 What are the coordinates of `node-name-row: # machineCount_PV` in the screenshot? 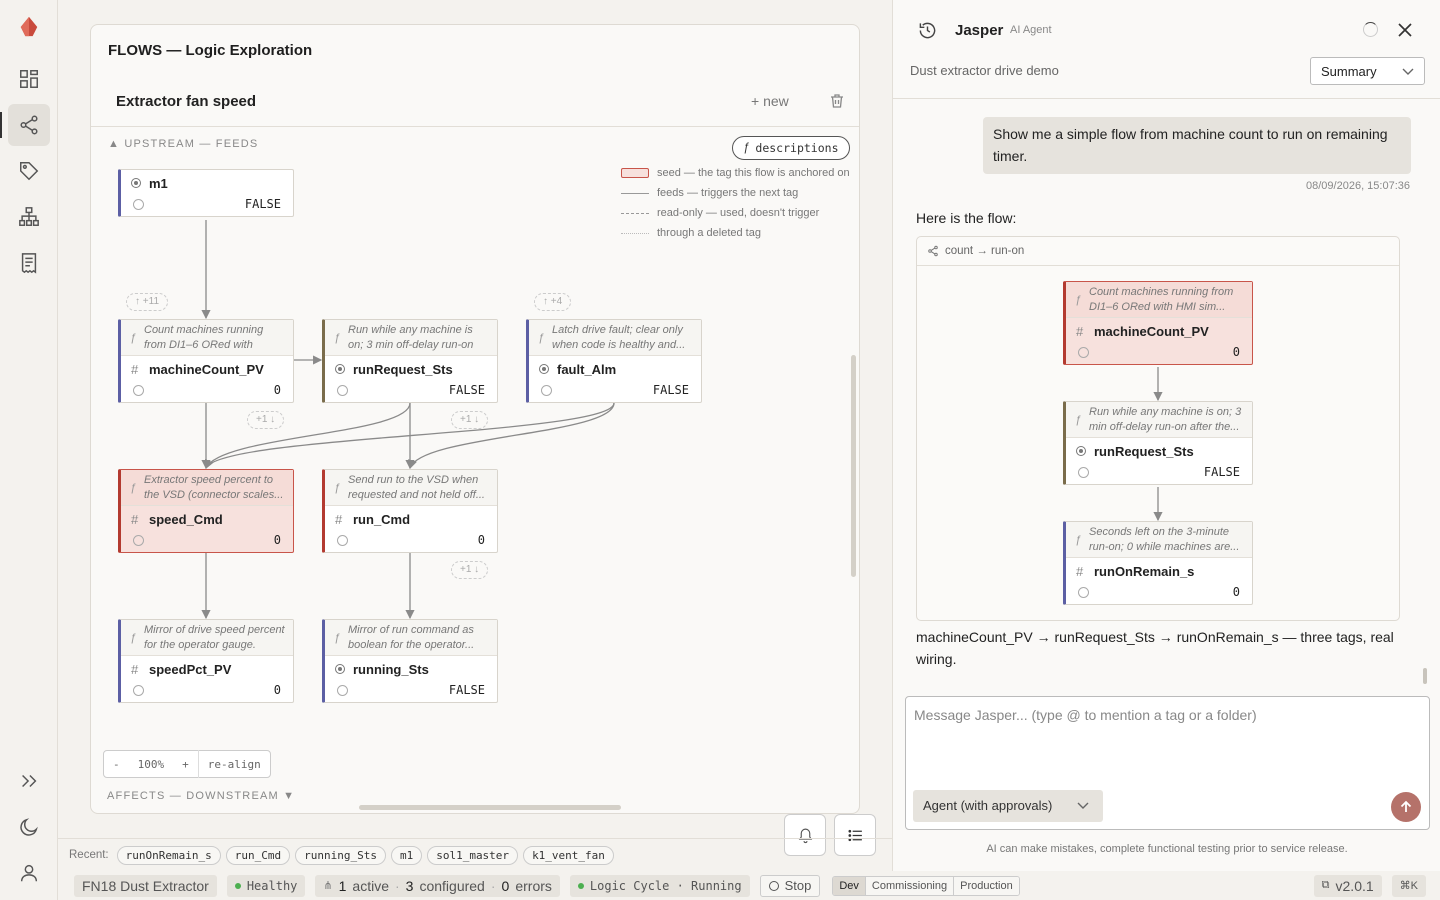 It's located at (1159, 331).